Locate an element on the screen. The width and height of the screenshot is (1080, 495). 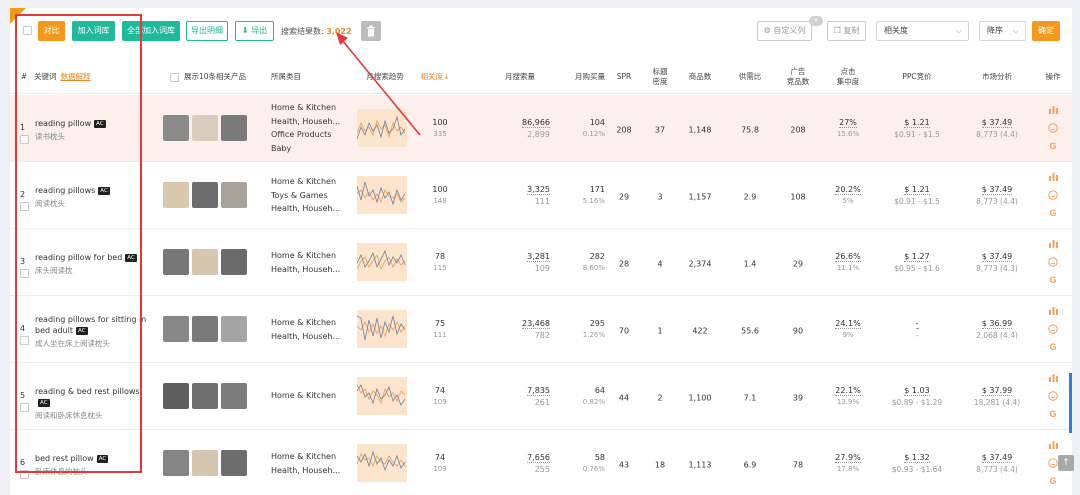
keyword-link: reading pillows is located at coordinates (65, 190).